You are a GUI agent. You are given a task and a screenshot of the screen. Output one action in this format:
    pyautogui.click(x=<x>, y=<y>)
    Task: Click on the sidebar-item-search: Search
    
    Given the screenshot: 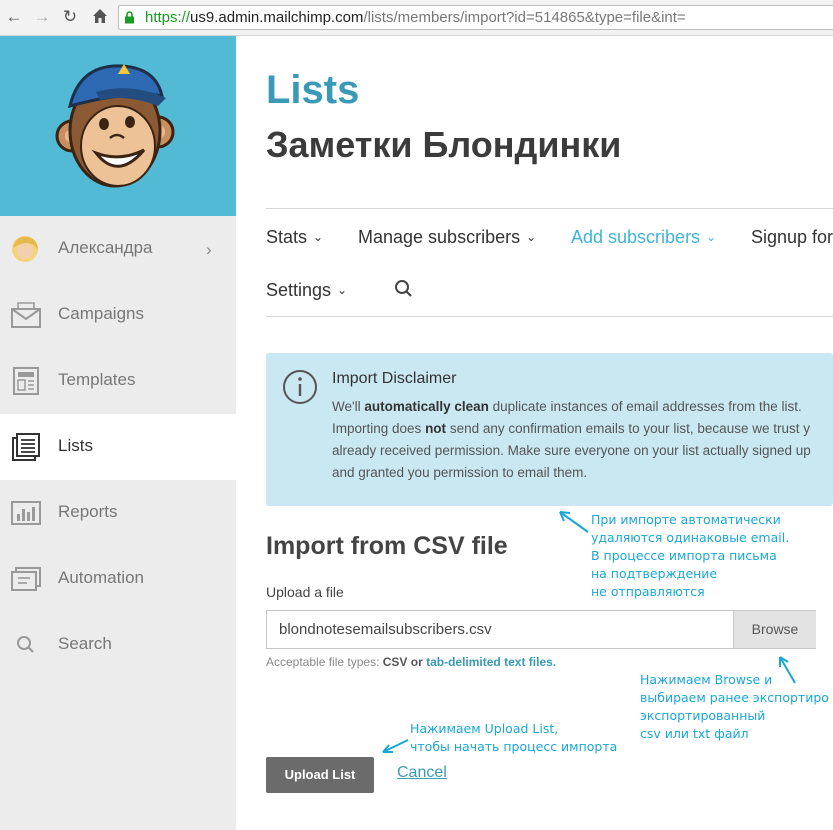 What is the action you would take?
    pyautogui.click(x=118, y=645)
    